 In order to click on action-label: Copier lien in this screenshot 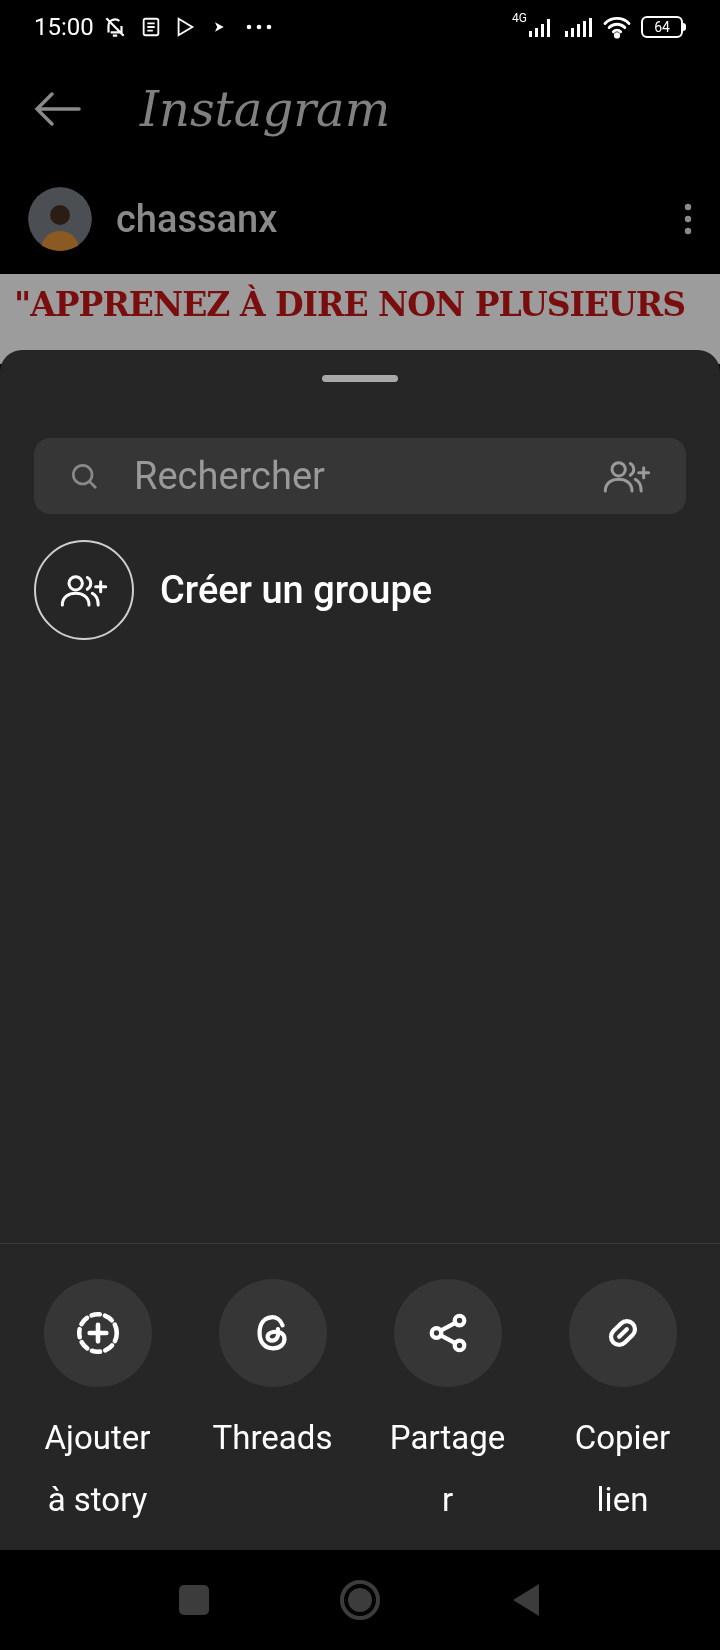, I will do `click(622, 1469)`.